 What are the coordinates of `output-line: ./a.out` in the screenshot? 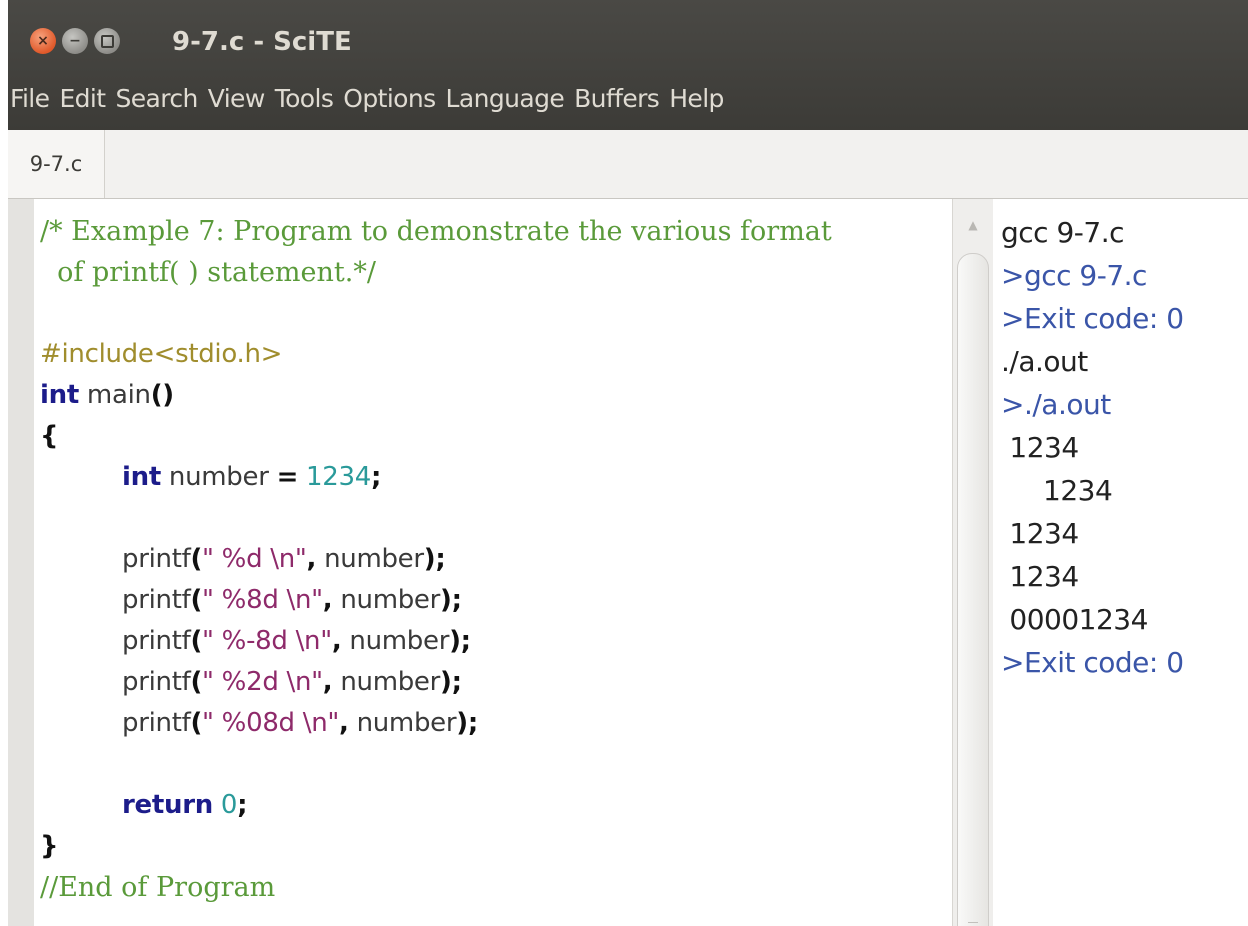 It's located at (1044, 361).